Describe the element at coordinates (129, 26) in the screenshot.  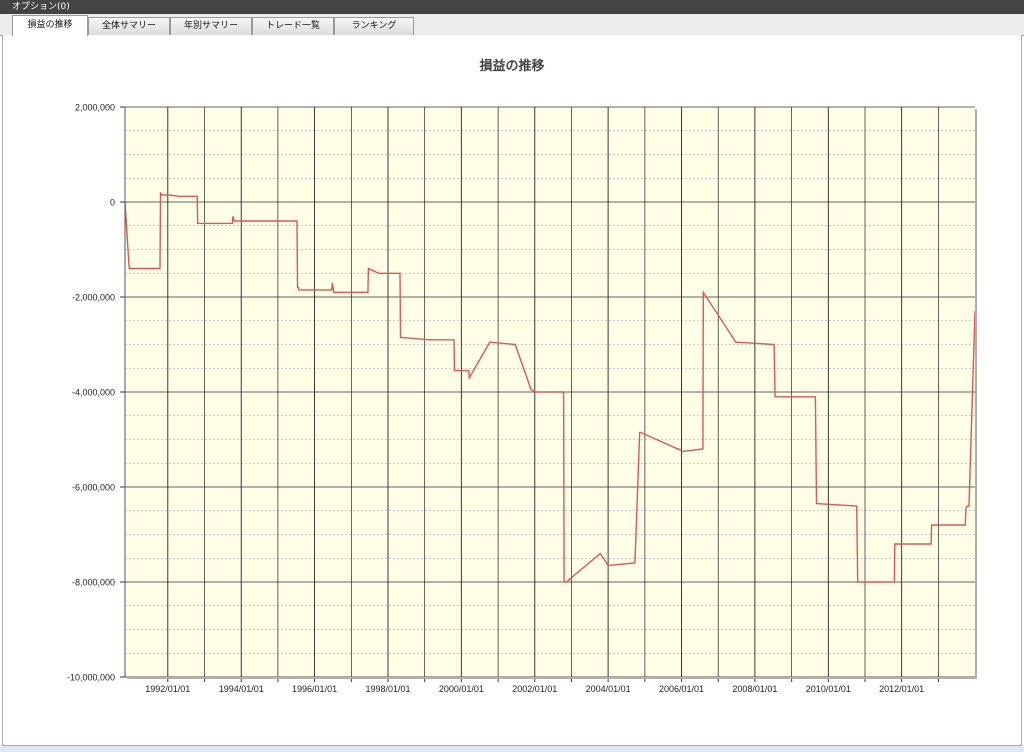
I see `tab-overall-summary: 全体サマリー` at that location.